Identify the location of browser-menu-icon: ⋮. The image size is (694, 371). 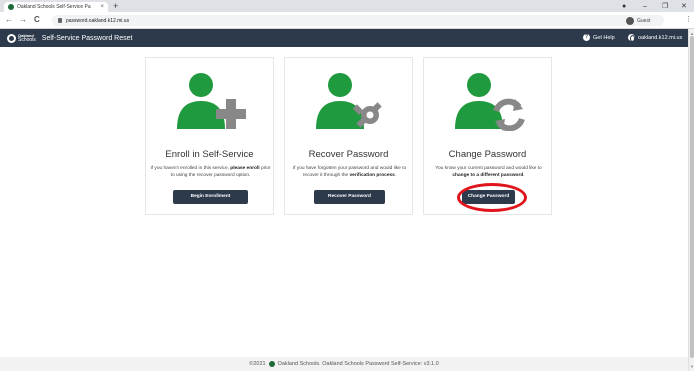
(688, 19).